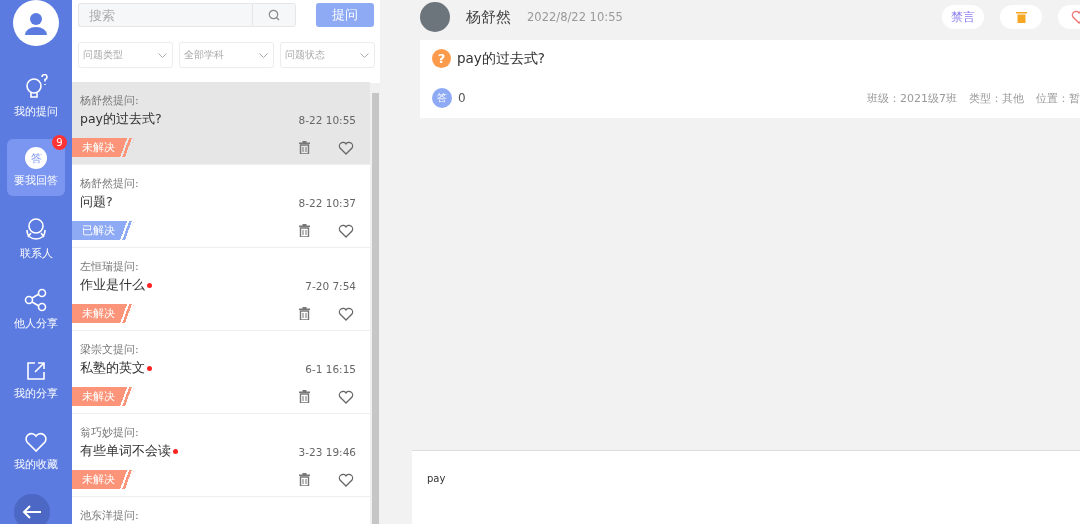 This screenshot has height=524, width=1080. Describe the element at coordinates (96, 202) in the screenshot. I see `question-title: 问题?` at that location.